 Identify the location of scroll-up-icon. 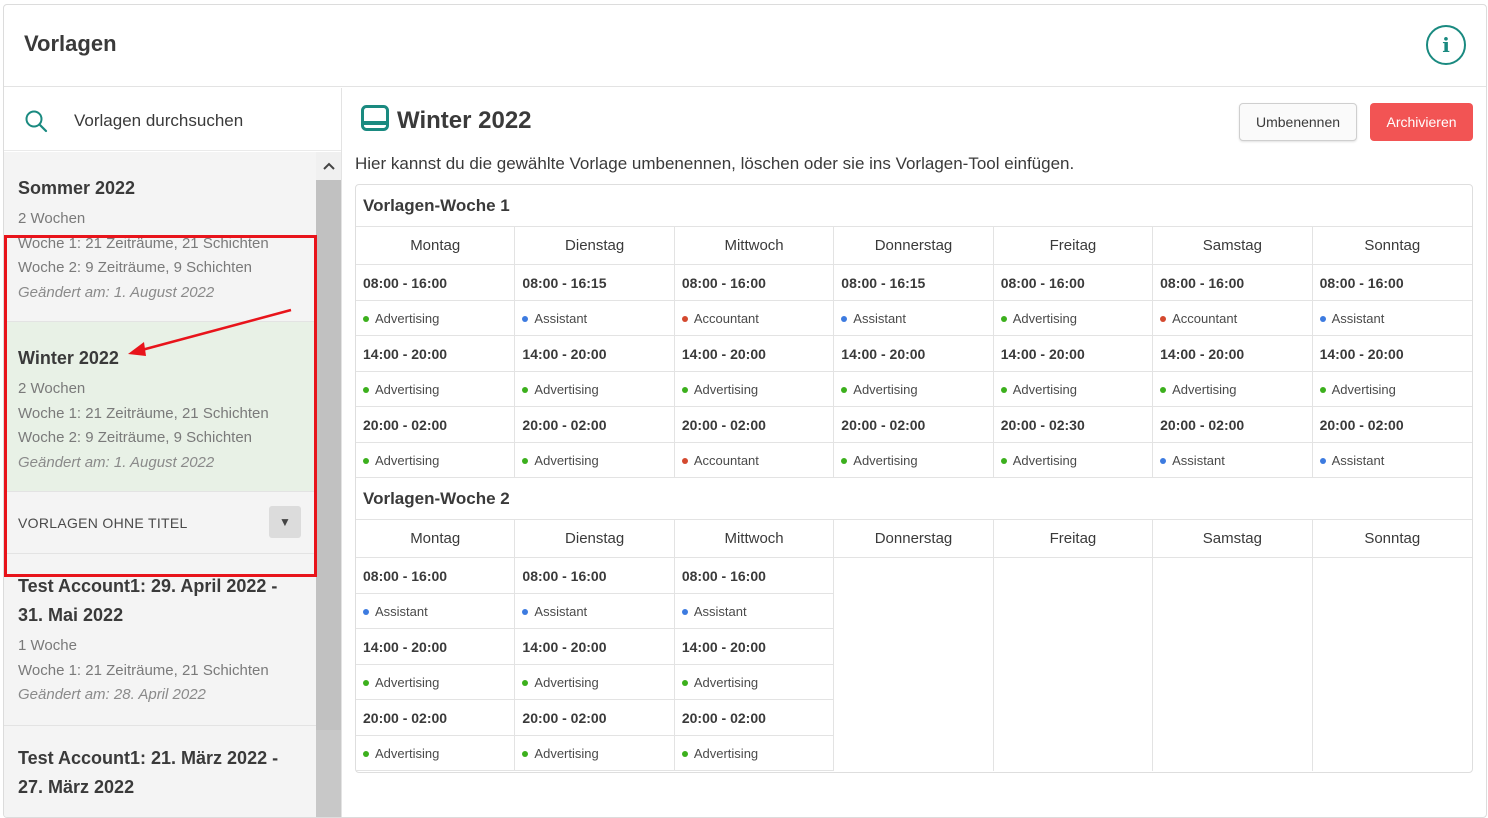
(328, 166).